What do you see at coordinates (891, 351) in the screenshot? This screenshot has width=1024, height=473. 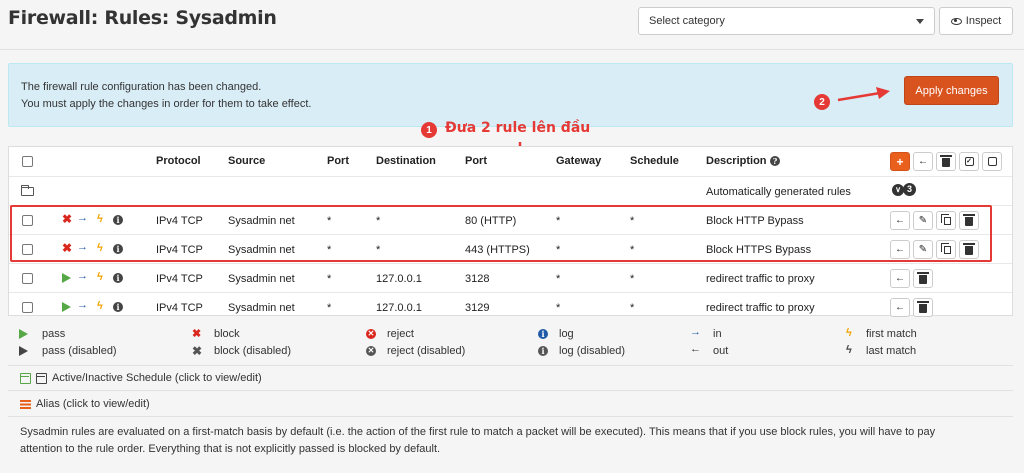 I see `legend-last-match: last match` at bounding box center [891, 351].